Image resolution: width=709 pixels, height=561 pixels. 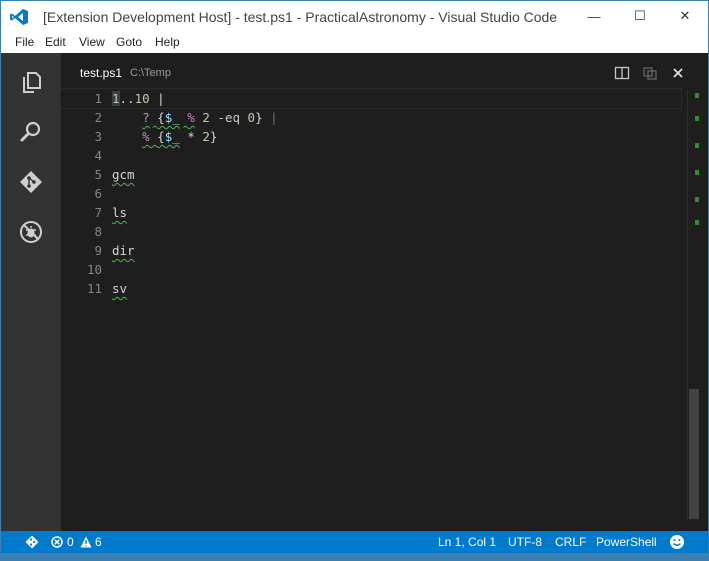 What do you see at coordinates (31, 182) in the screenshot?
I see `git-icon` at bounding box center [31, 182].